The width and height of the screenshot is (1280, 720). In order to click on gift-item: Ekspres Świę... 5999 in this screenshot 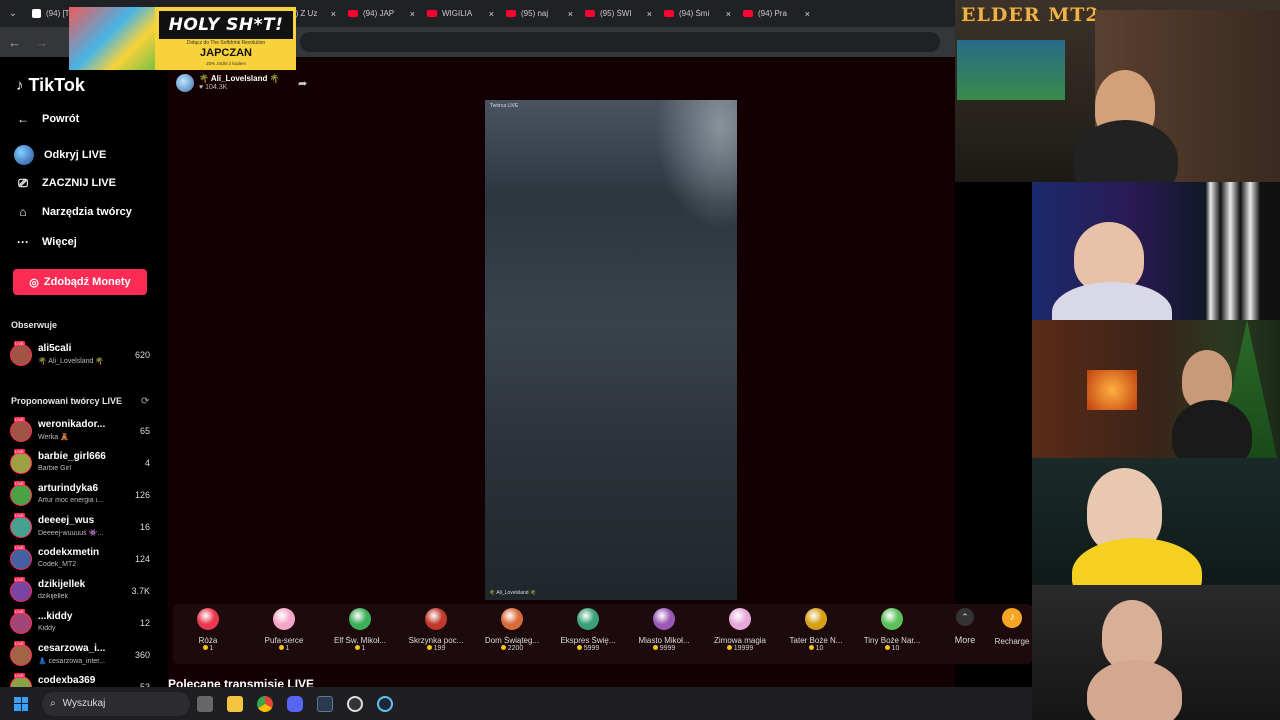, I will do `click(588, 634)`.